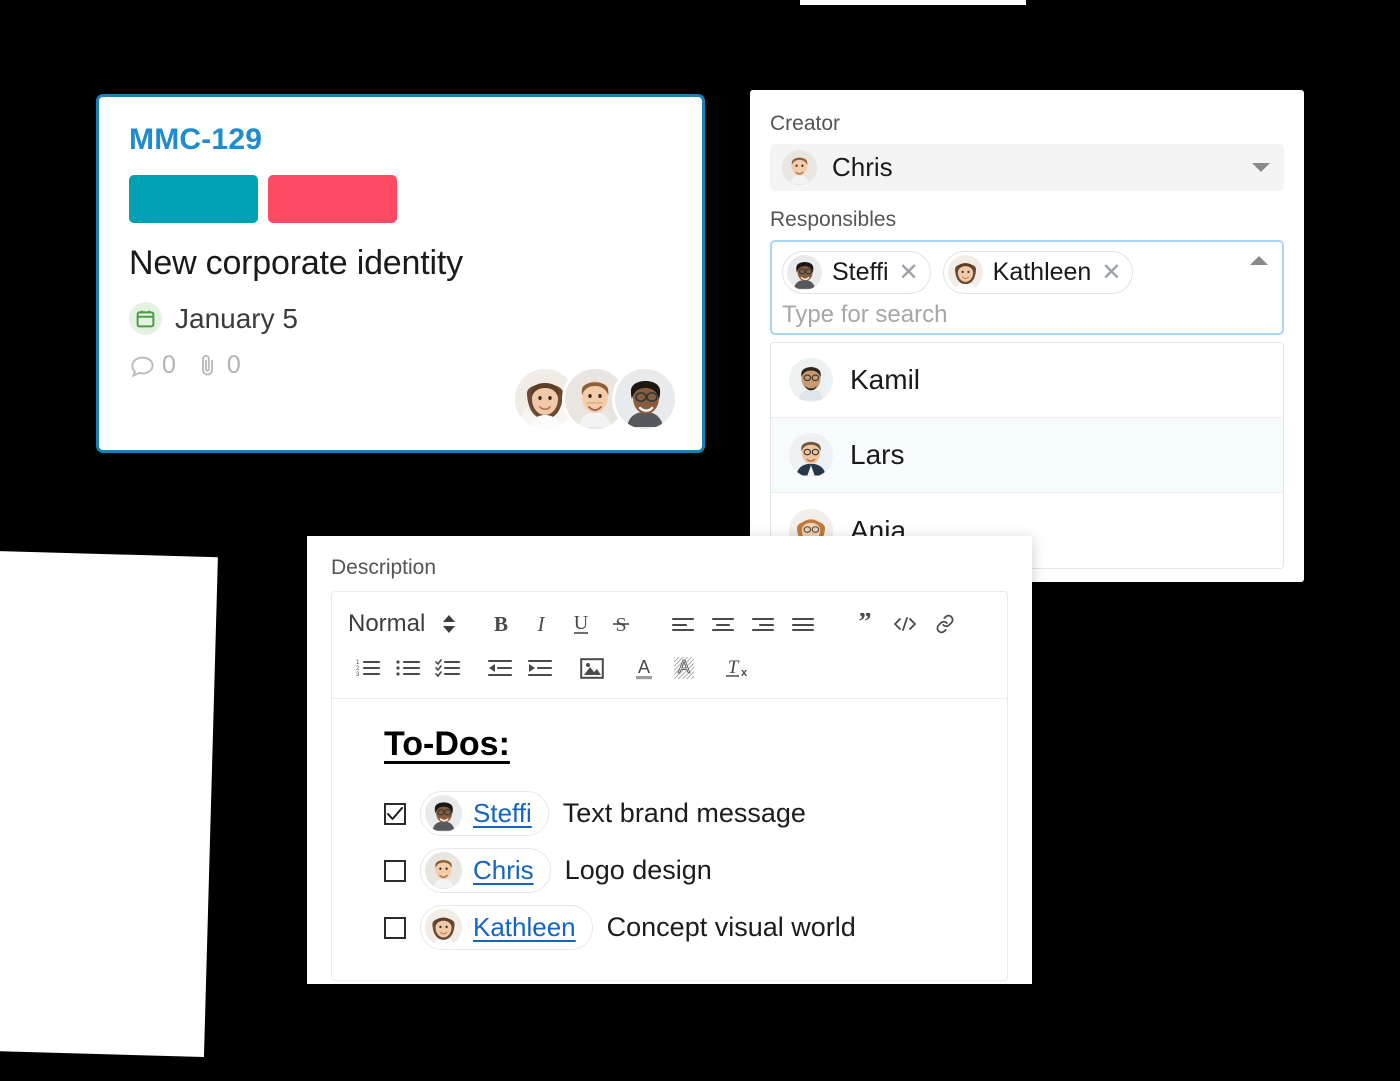 The width and height of the screenshot is (1400, 1081). What do you see at coordinates (913, 2) in the screenshot?
I see `blank-panel-top` at bounding box center [913, 2].